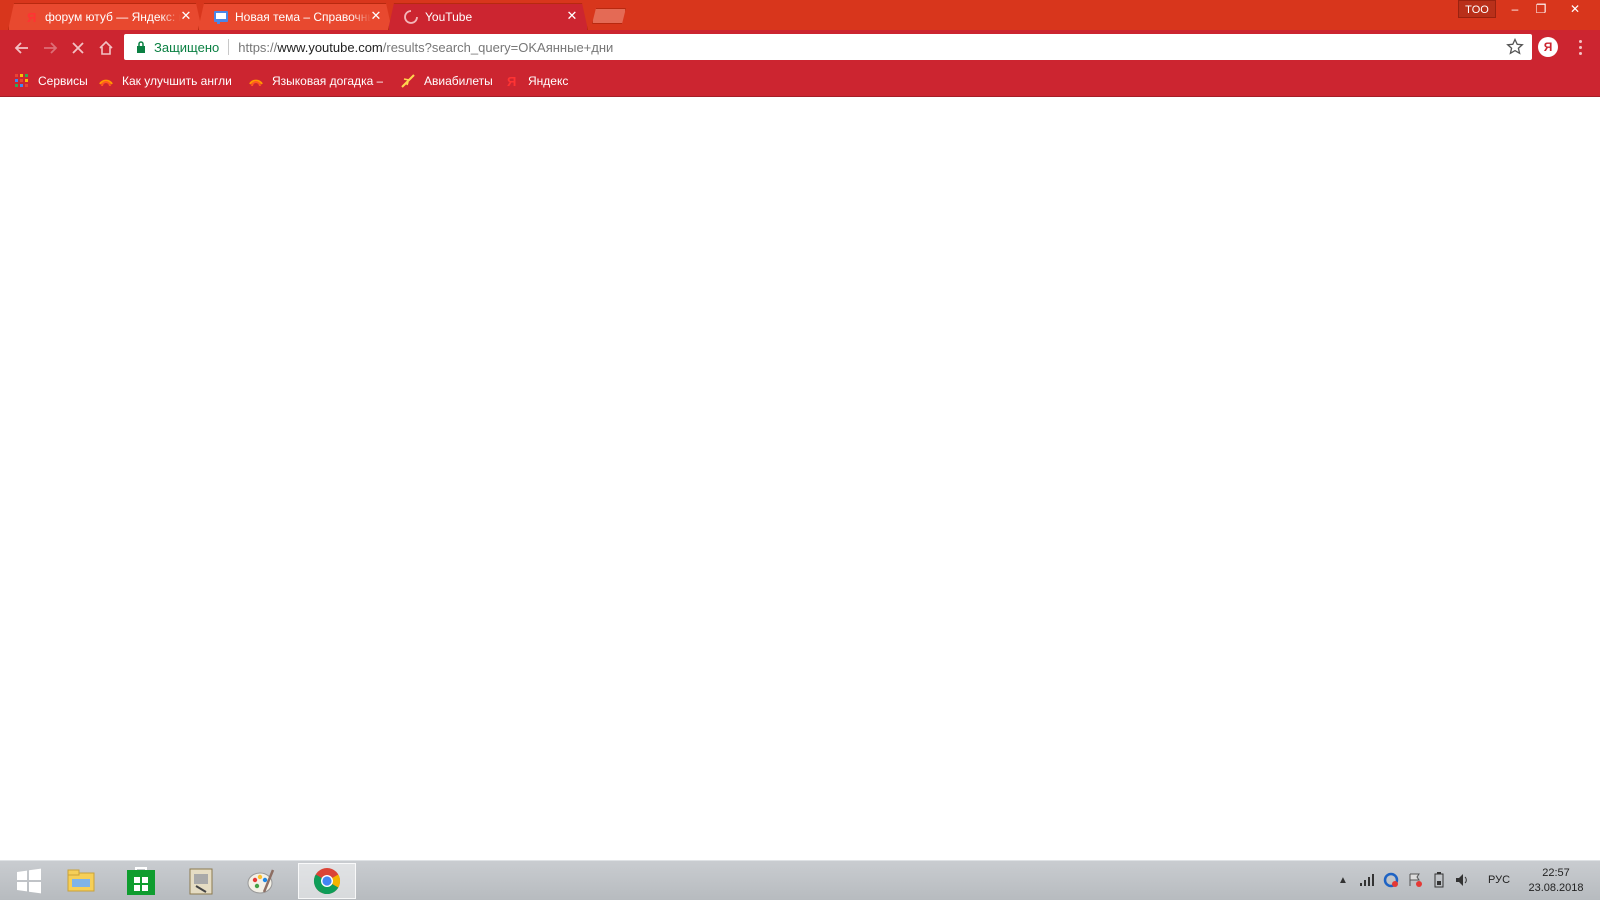  What do you see at coordinates (22, 81) in the screenshot?
I see `apps-grid-icon` at bounding box center [22, 81].